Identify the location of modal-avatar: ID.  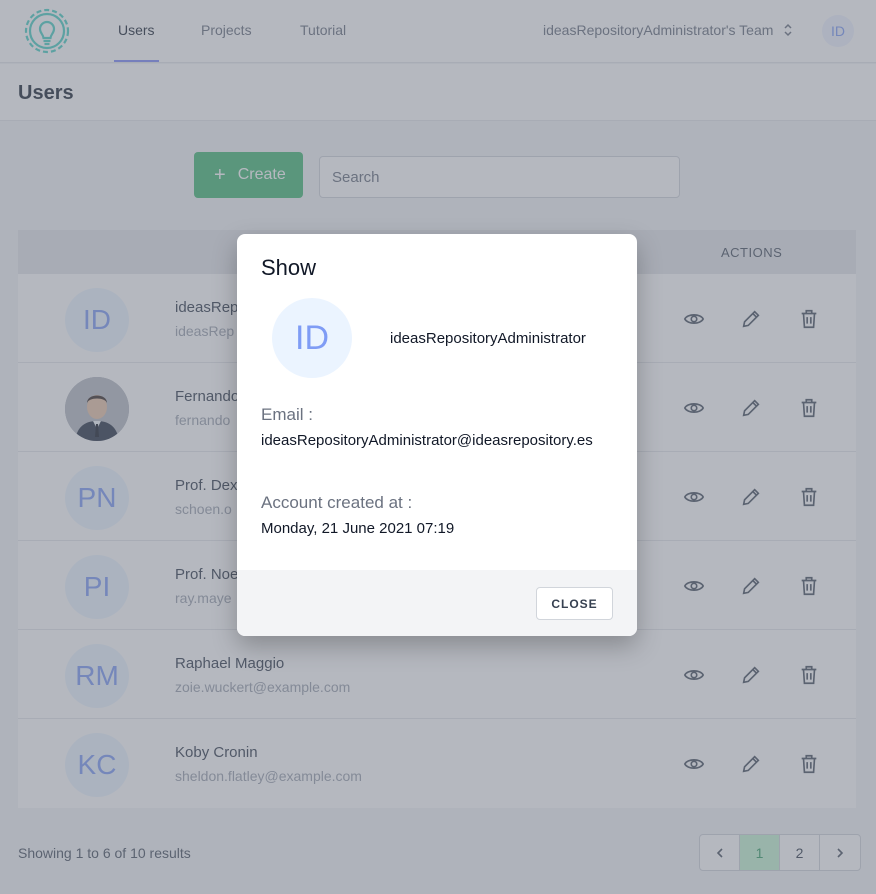
(312, 338).